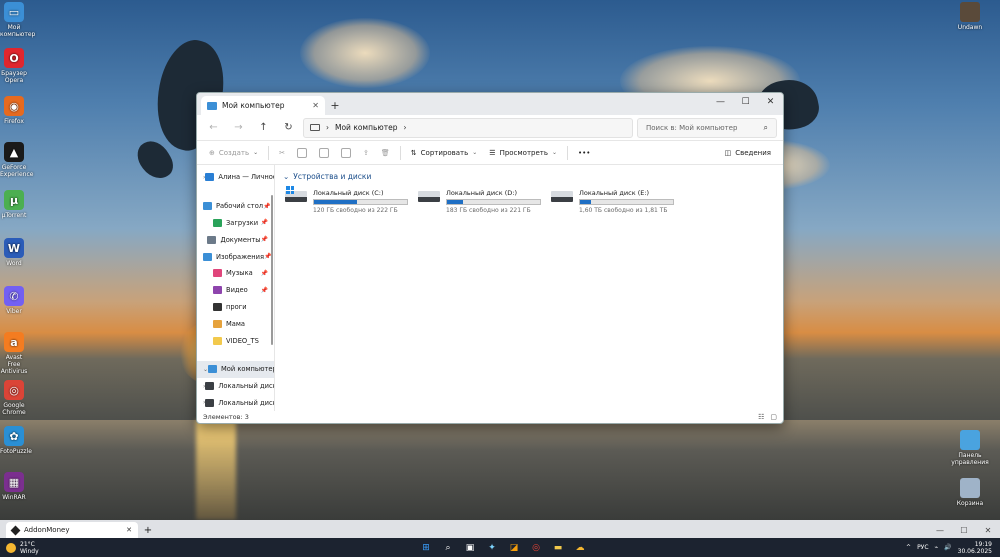 The image size is (1000, 557). Describe the element at coordinates (523, 153) in the screenshot. I see `view-button: ☰ Просмотреть ⌄` at that location.